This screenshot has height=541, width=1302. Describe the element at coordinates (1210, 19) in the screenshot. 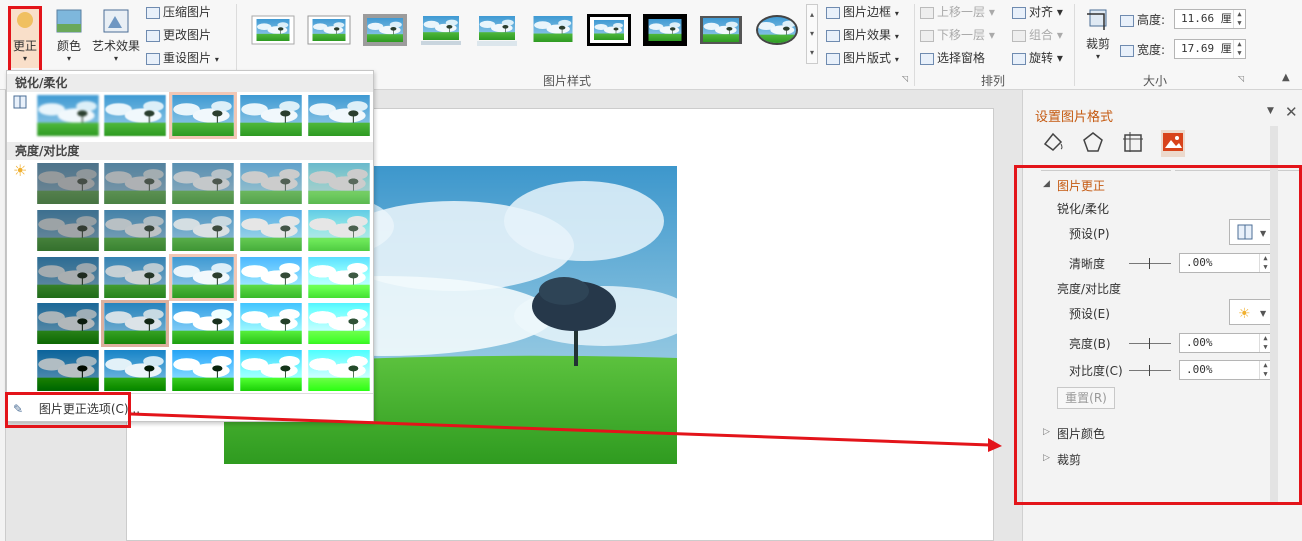

I see `height-input: 11.66 厘 ▲ ▼` at that location.